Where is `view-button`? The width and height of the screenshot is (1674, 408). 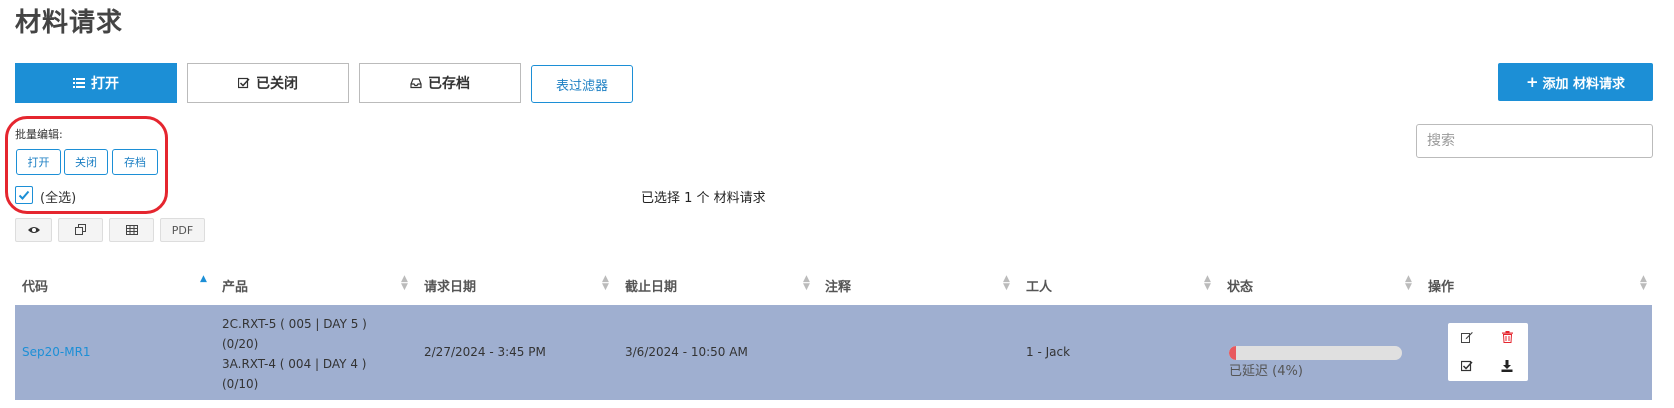
view-button is located at coordinates (33, 230).